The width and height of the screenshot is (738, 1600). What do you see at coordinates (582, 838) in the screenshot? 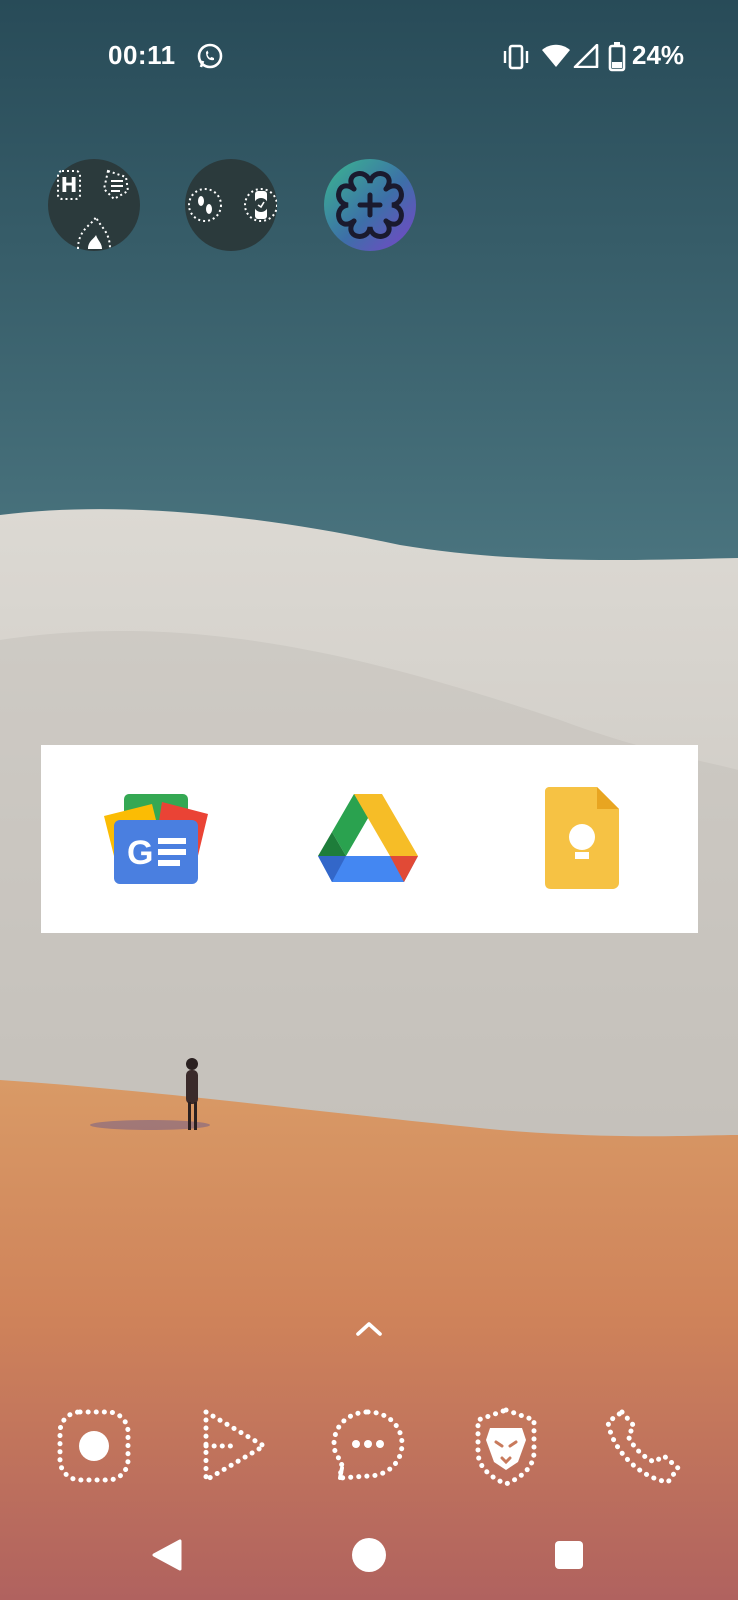
I see `google-keep-icon` at bounding box center [582, 838].